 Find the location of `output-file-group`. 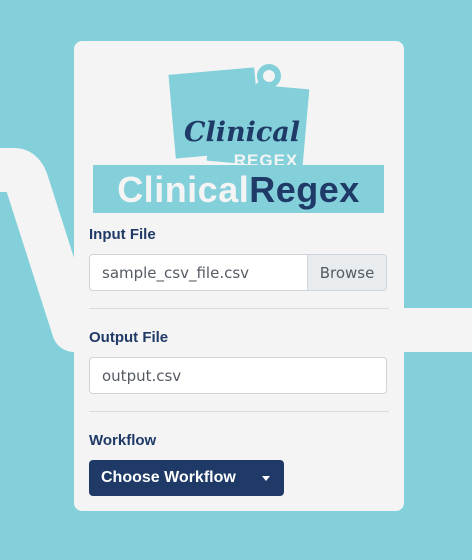

output-file-group is located at coordinates (238, 375).